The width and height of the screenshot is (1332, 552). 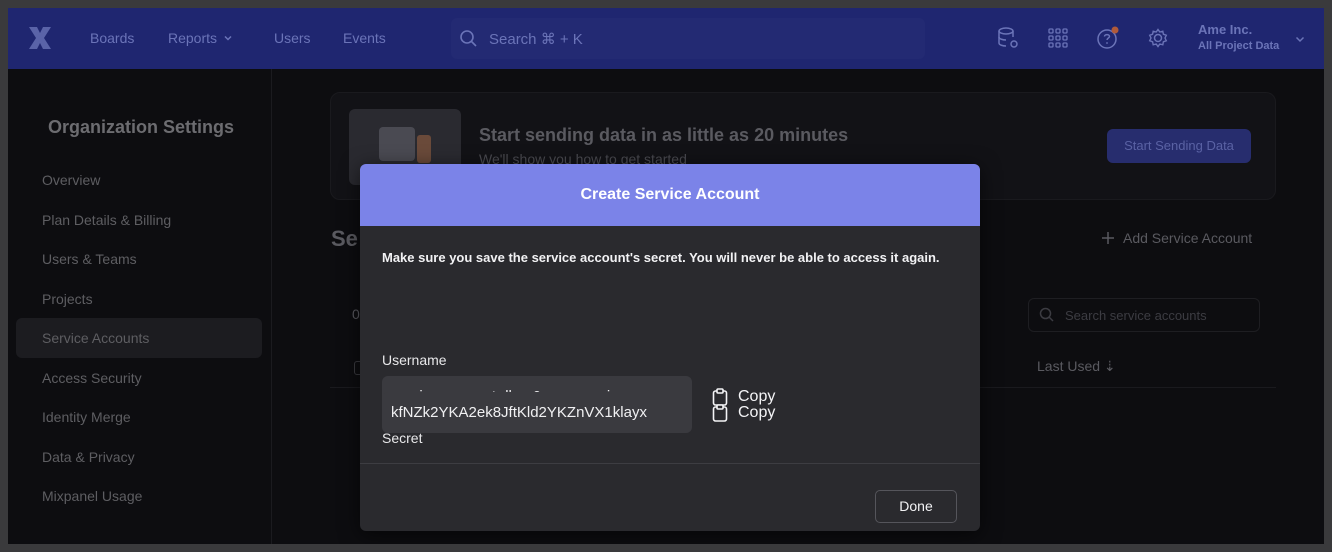 What do you see at coordinates (1158, 38) in the screenshot?
I see `gear-icon` at bounding box center [1158, 38].